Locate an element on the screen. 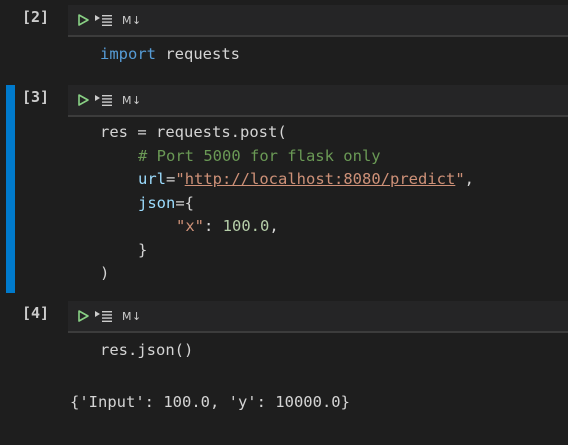  url-link: http://localhost:8080/predict is located at coordinates (320, 179).